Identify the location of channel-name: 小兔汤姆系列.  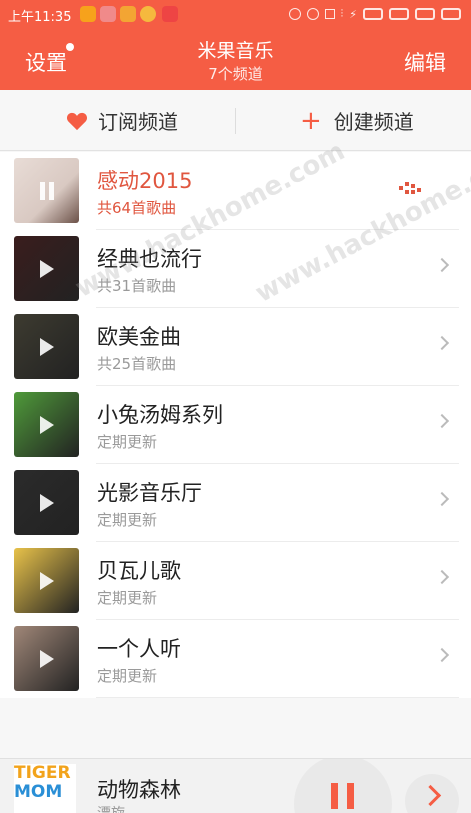
(160, 415).